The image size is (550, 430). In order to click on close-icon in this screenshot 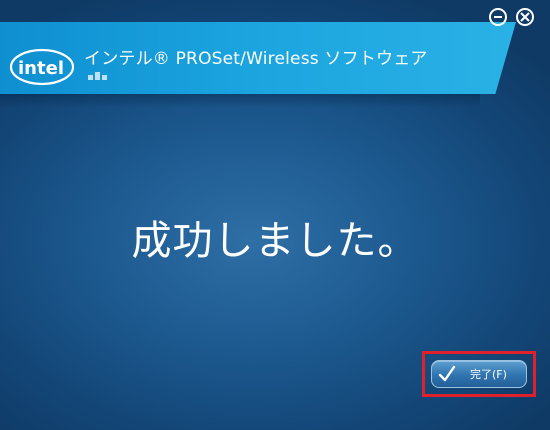, I will do `click(525, 17)`.